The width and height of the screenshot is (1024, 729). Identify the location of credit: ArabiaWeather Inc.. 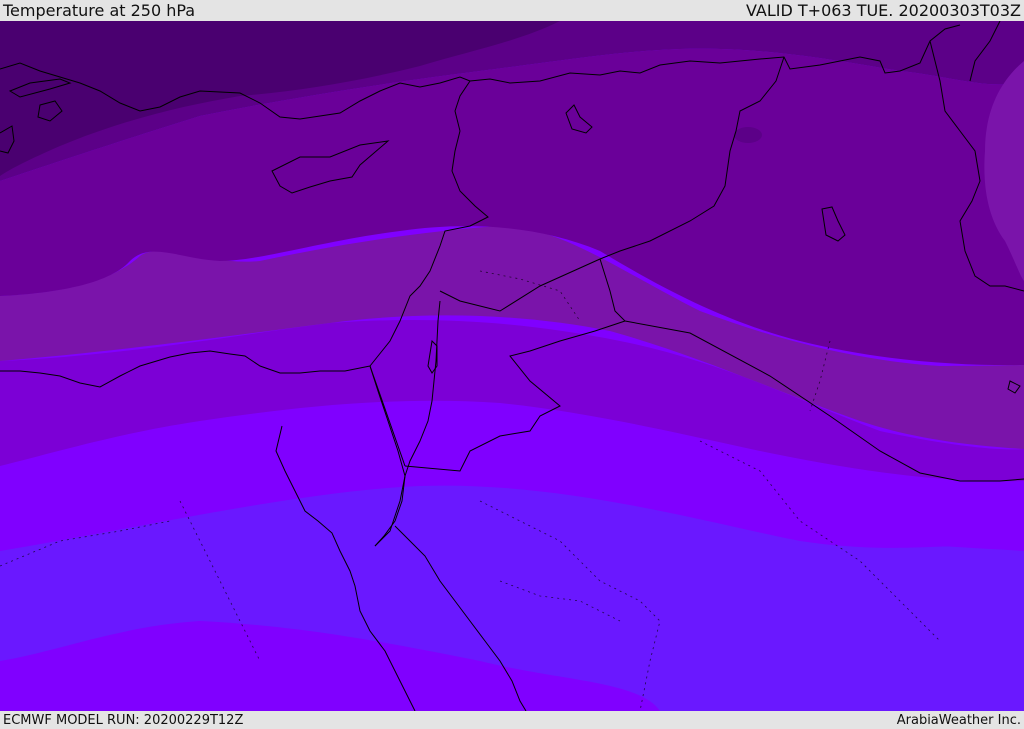
(958, 720).